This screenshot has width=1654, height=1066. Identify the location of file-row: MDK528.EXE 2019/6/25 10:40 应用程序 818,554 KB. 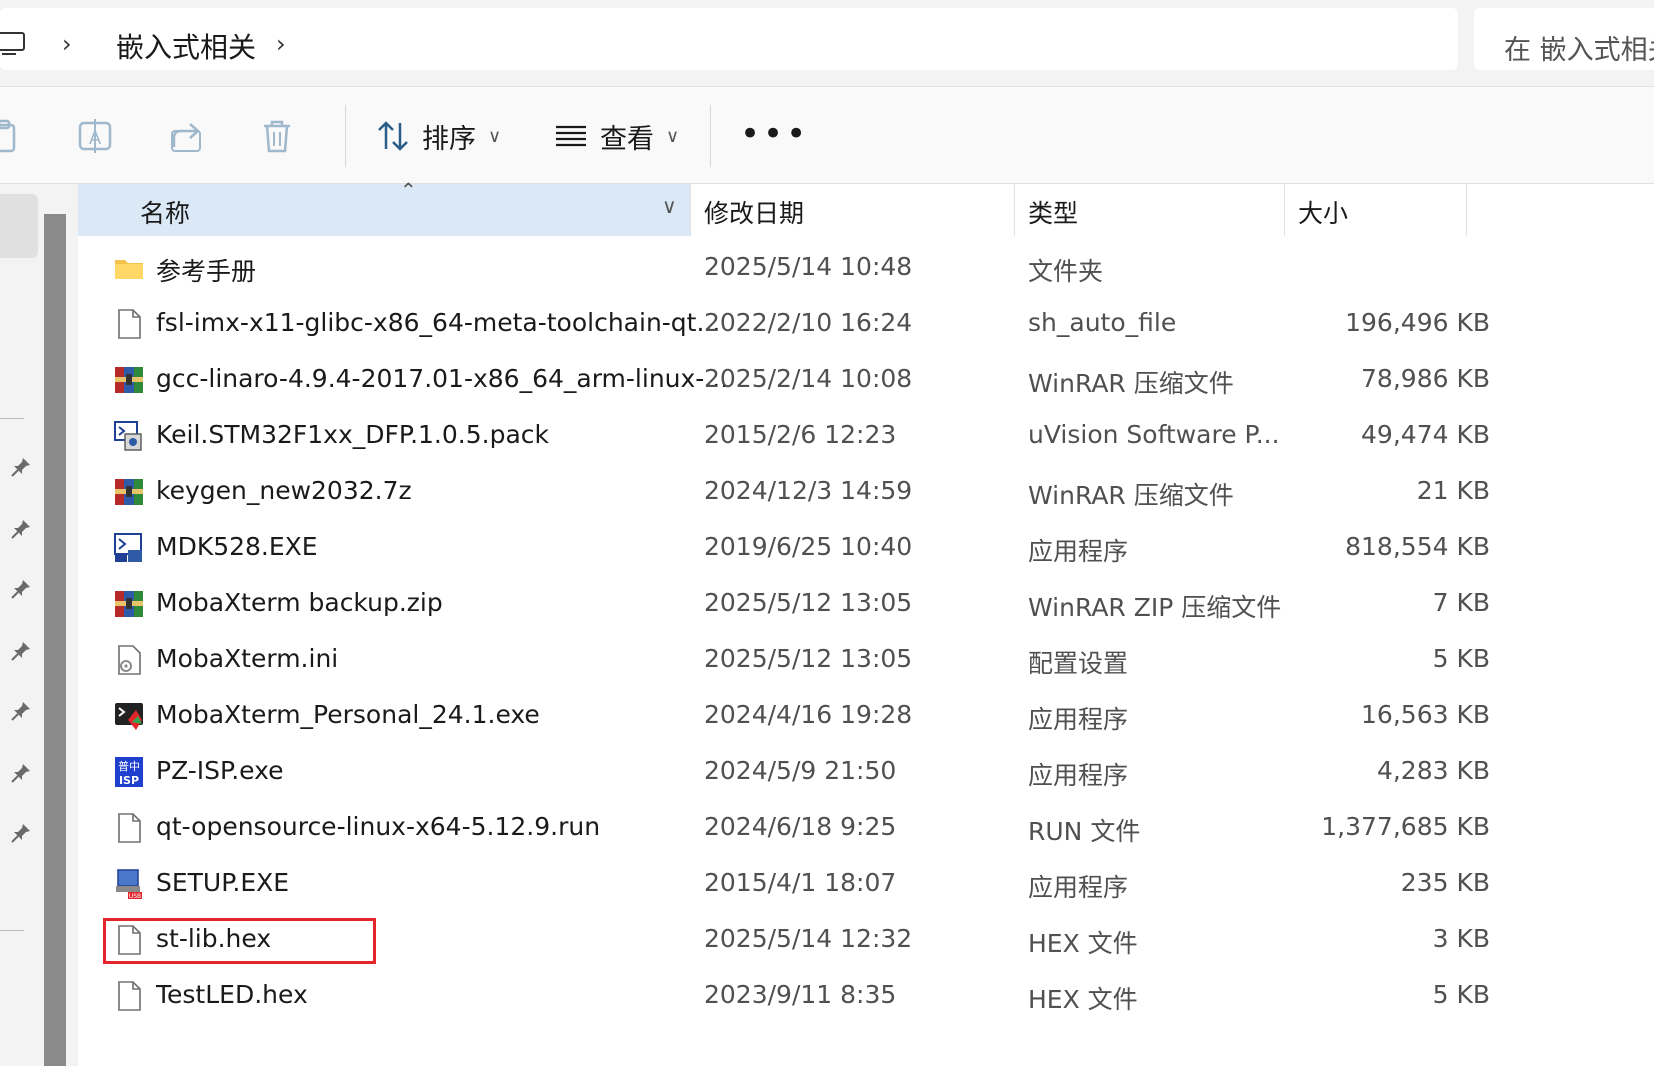
(866, 548).